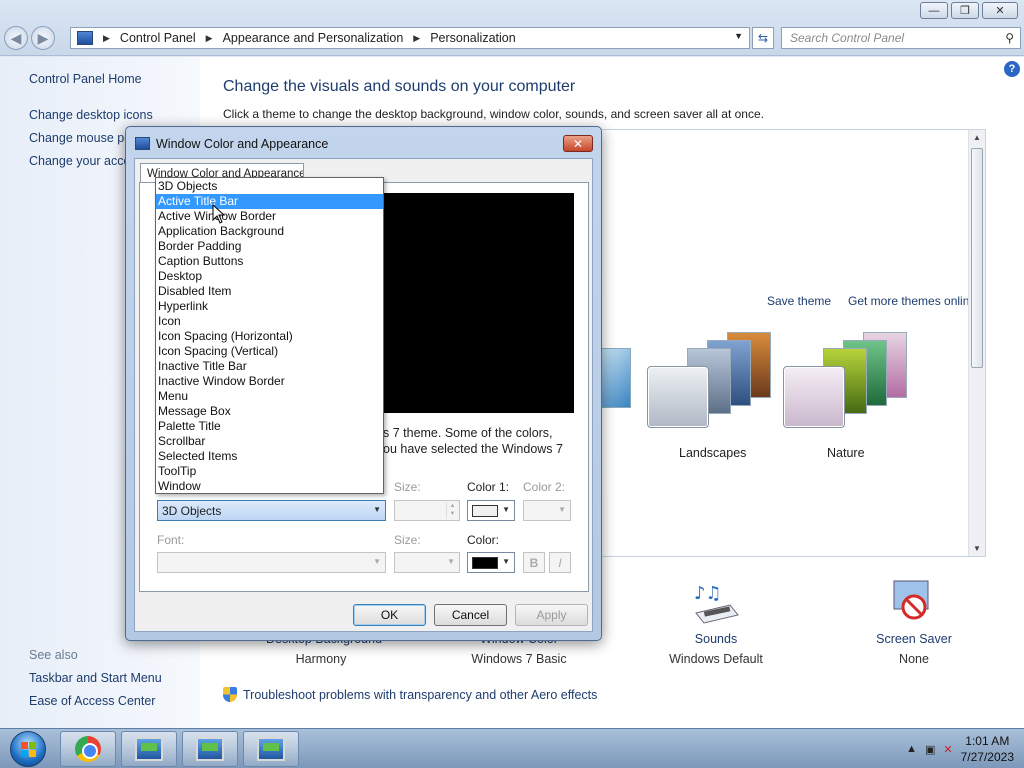 The image size is (1024, 768). I want to click on scroll-thumb, so click(977, 258).